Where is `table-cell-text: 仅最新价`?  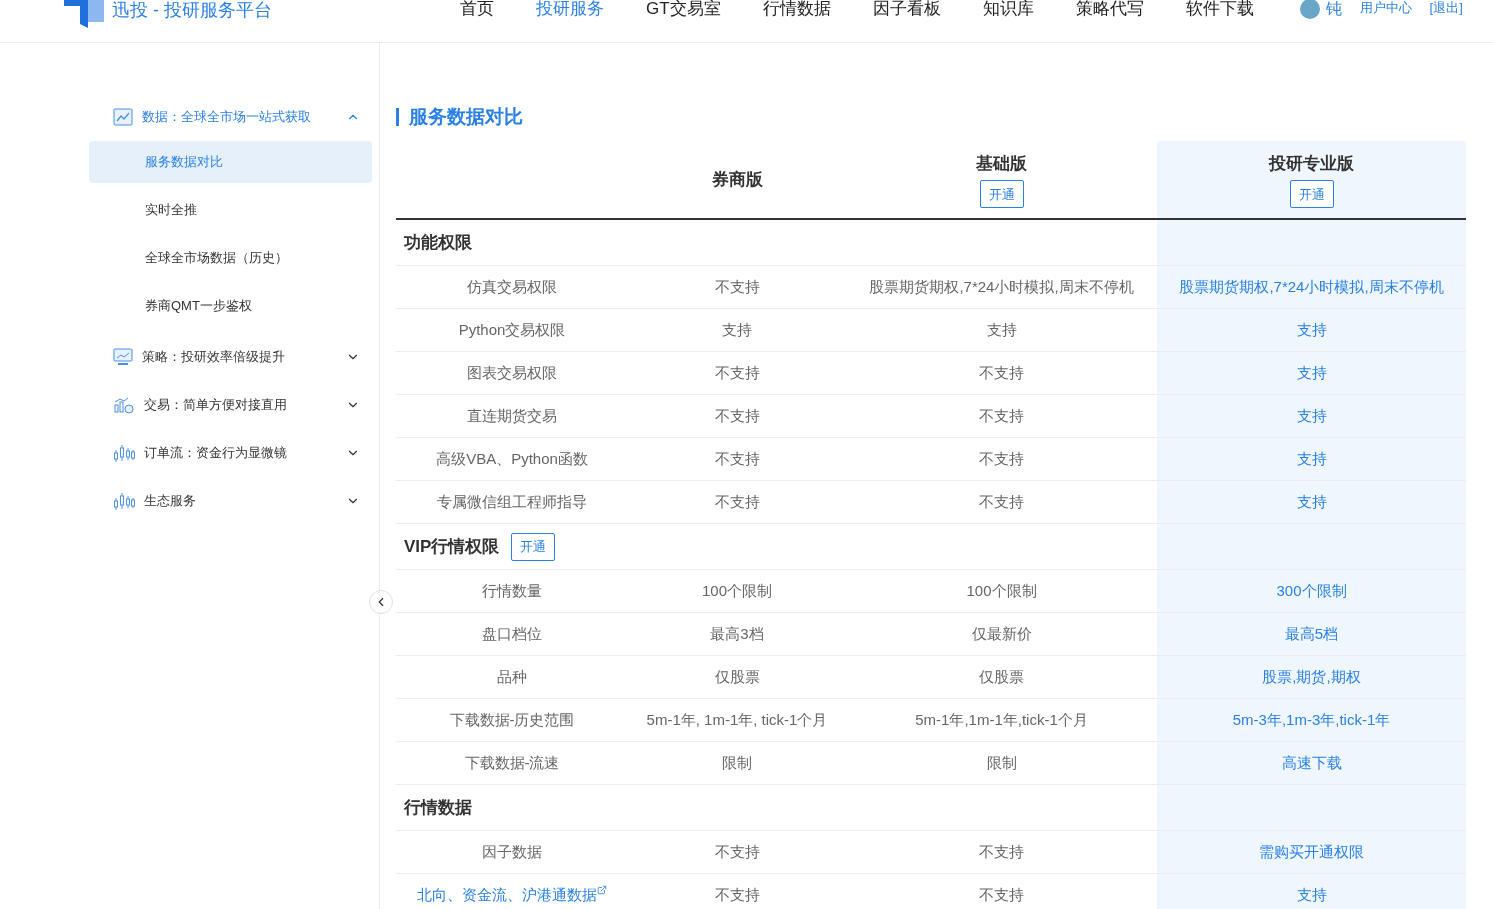
table-cell-text: 仅最新价 is located at coordinates (1001, 633).